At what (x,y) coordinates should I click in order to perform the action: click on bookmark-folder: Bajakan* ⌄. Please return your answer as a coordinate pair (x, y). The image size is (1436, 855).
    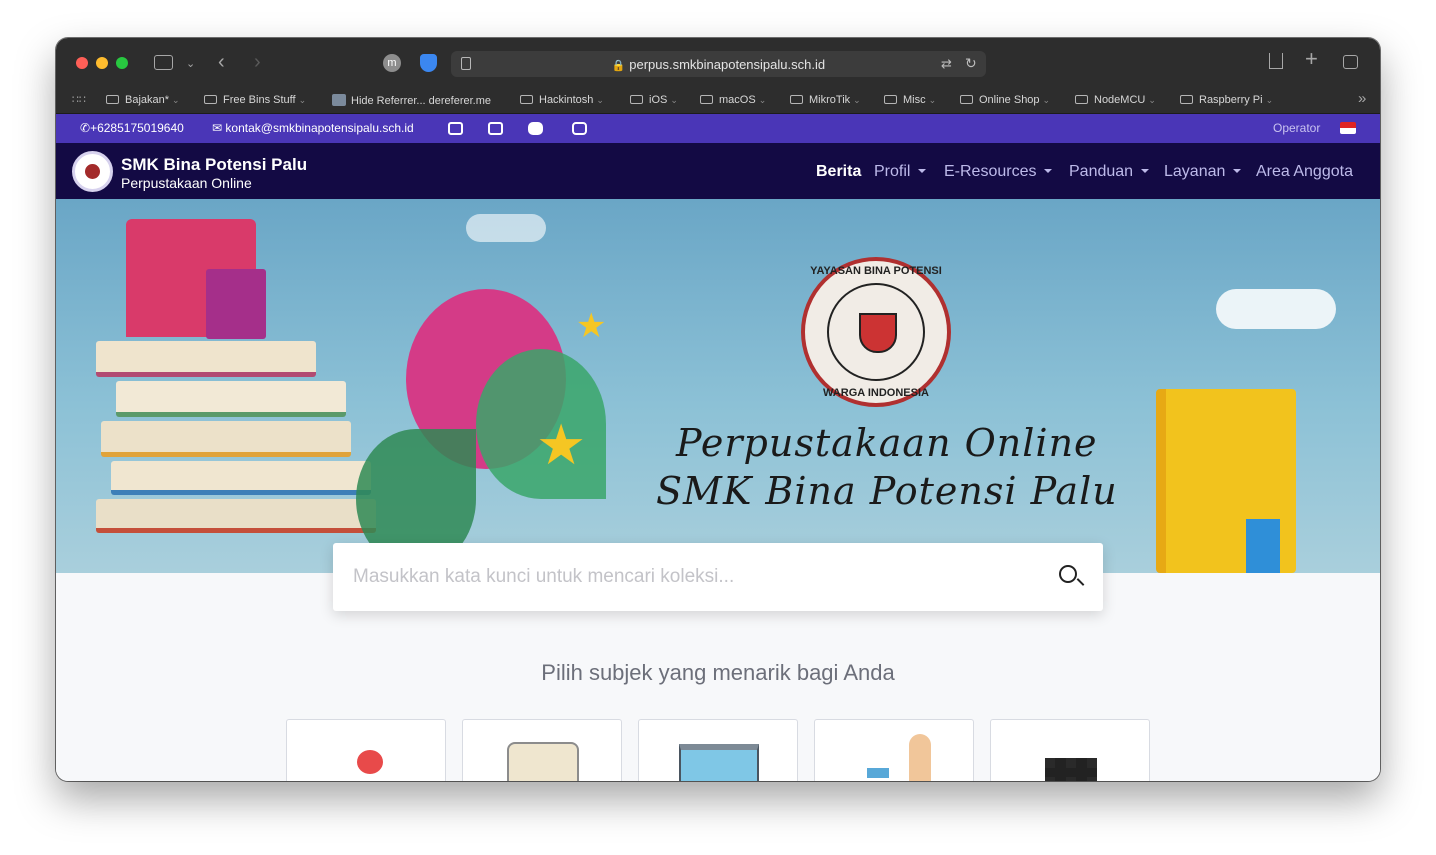
    Looking at the image, I should click on (143, 100).